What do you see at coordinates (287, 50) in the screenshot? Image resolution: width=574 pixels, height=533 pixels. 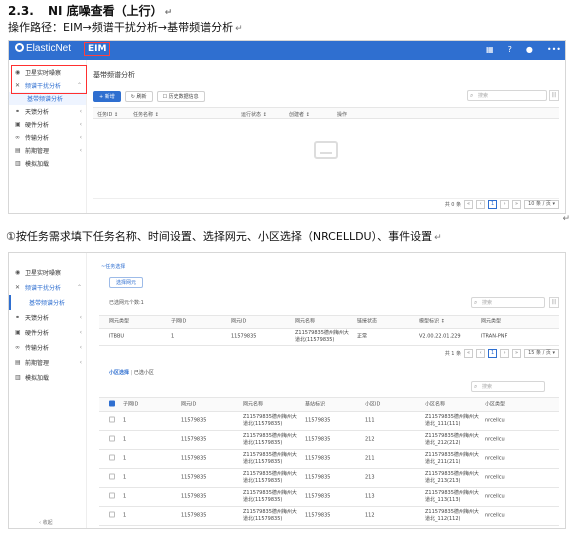 I see `top-bar: ElasticNet EIM ▦ ? ● •••` at bounding box center [287, 50].